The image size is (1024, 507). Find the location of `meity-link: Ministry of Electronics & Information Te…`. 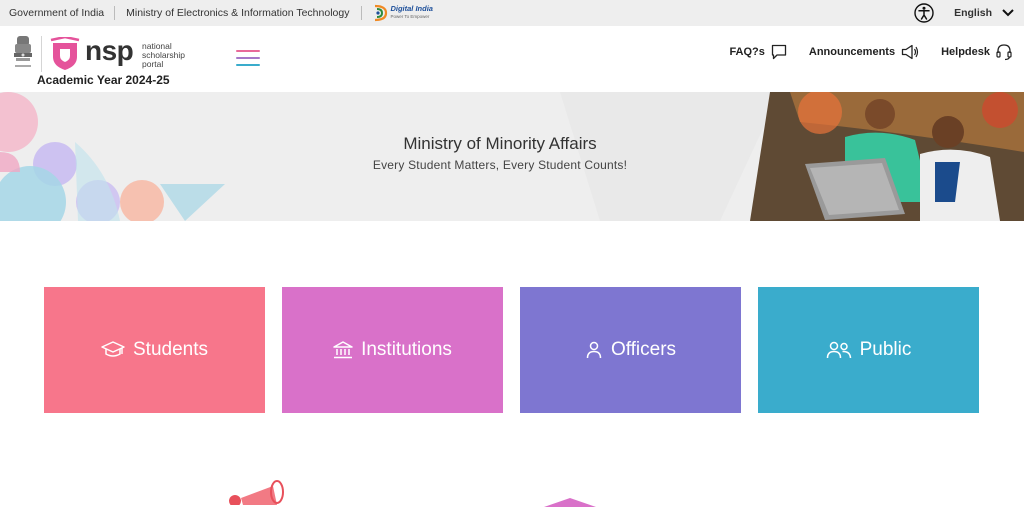

meity-link: Ministry of Electronics & Information Te… is located at coordinates (239, 13).